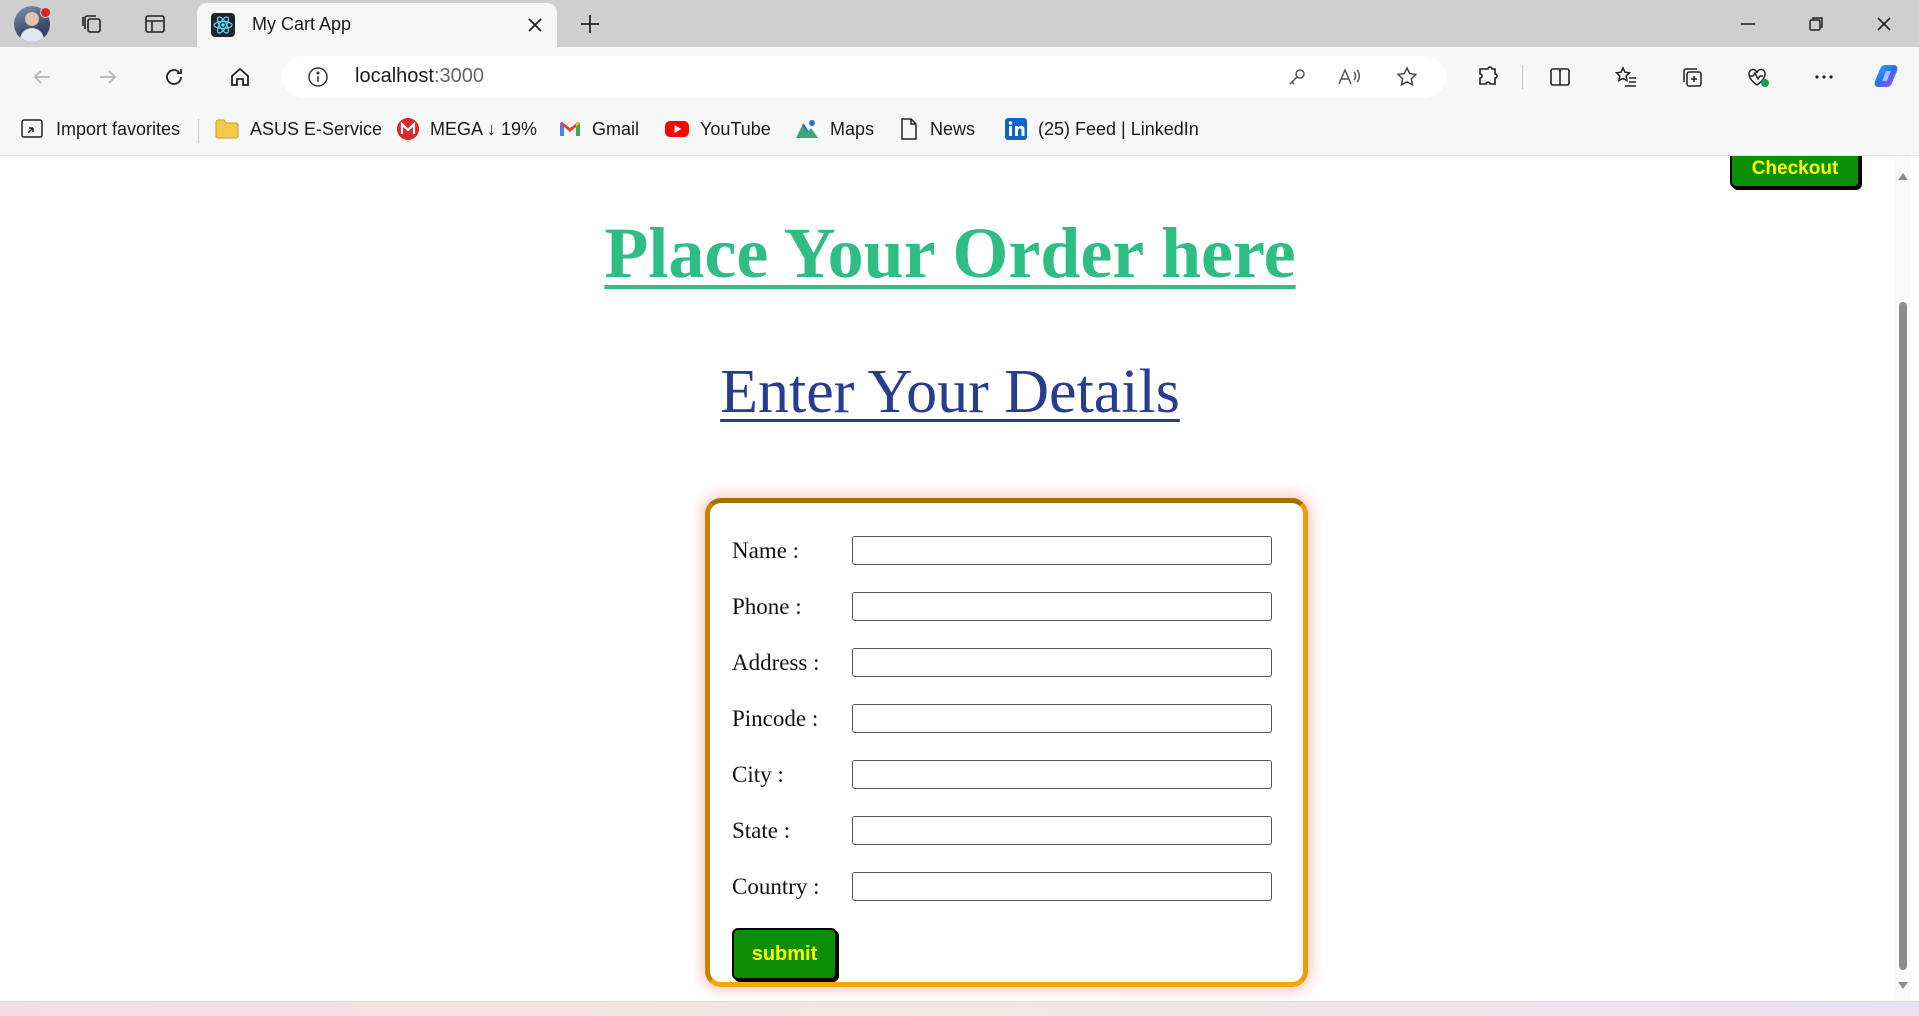 The image size is (1919, 1016). I want to click on gmail-icon, so click(570, 129).